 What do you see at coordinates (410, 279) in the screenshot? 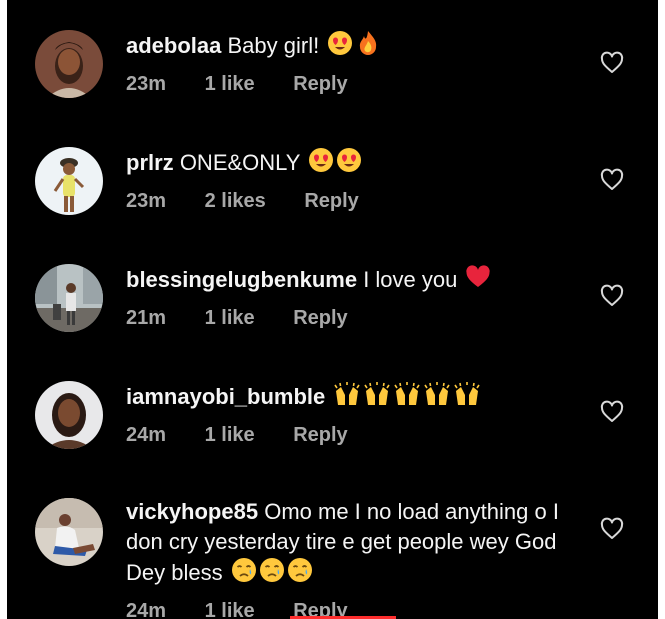
I see `comment-message: I love you` at bounding box center [410, 279].